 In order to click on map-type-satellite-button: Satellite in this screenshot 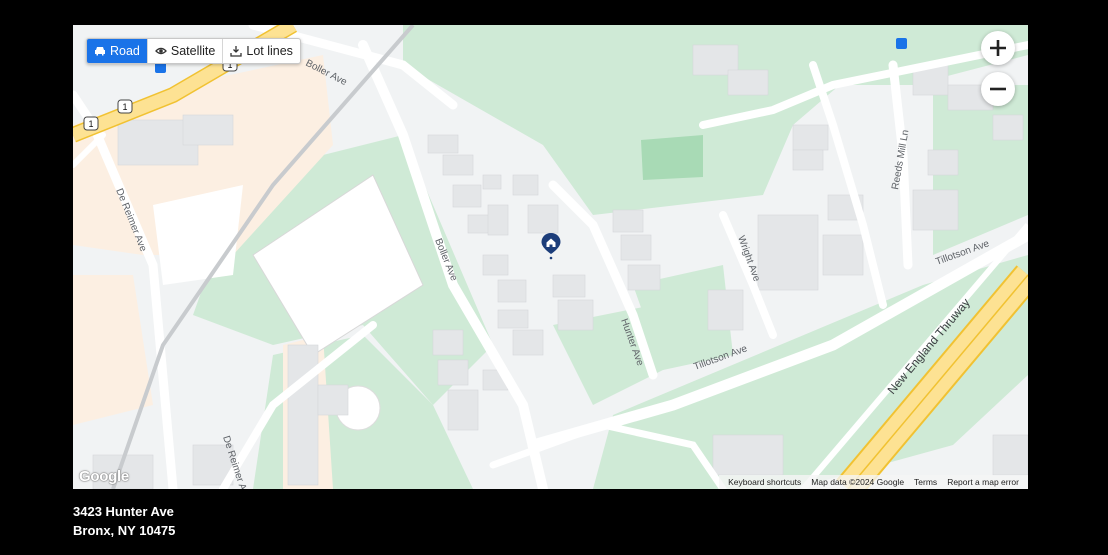, I will do `click(186, 51)`.